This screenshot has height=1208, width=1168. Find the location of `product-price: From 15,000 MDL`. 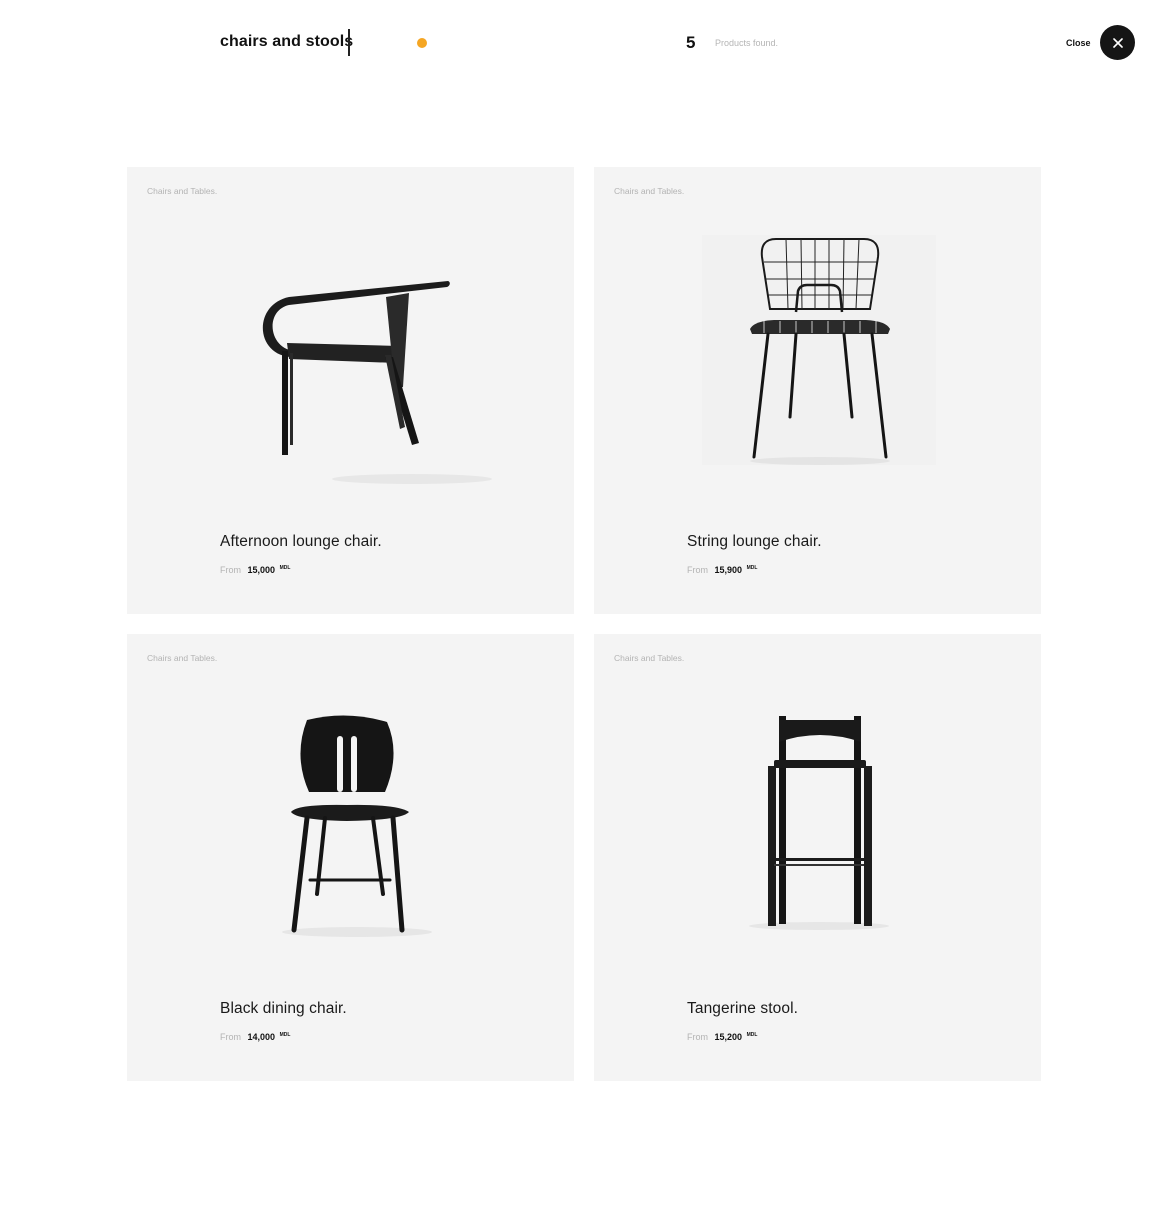

product-price: From 15,000 MDL is located at coordinates (255, 570).